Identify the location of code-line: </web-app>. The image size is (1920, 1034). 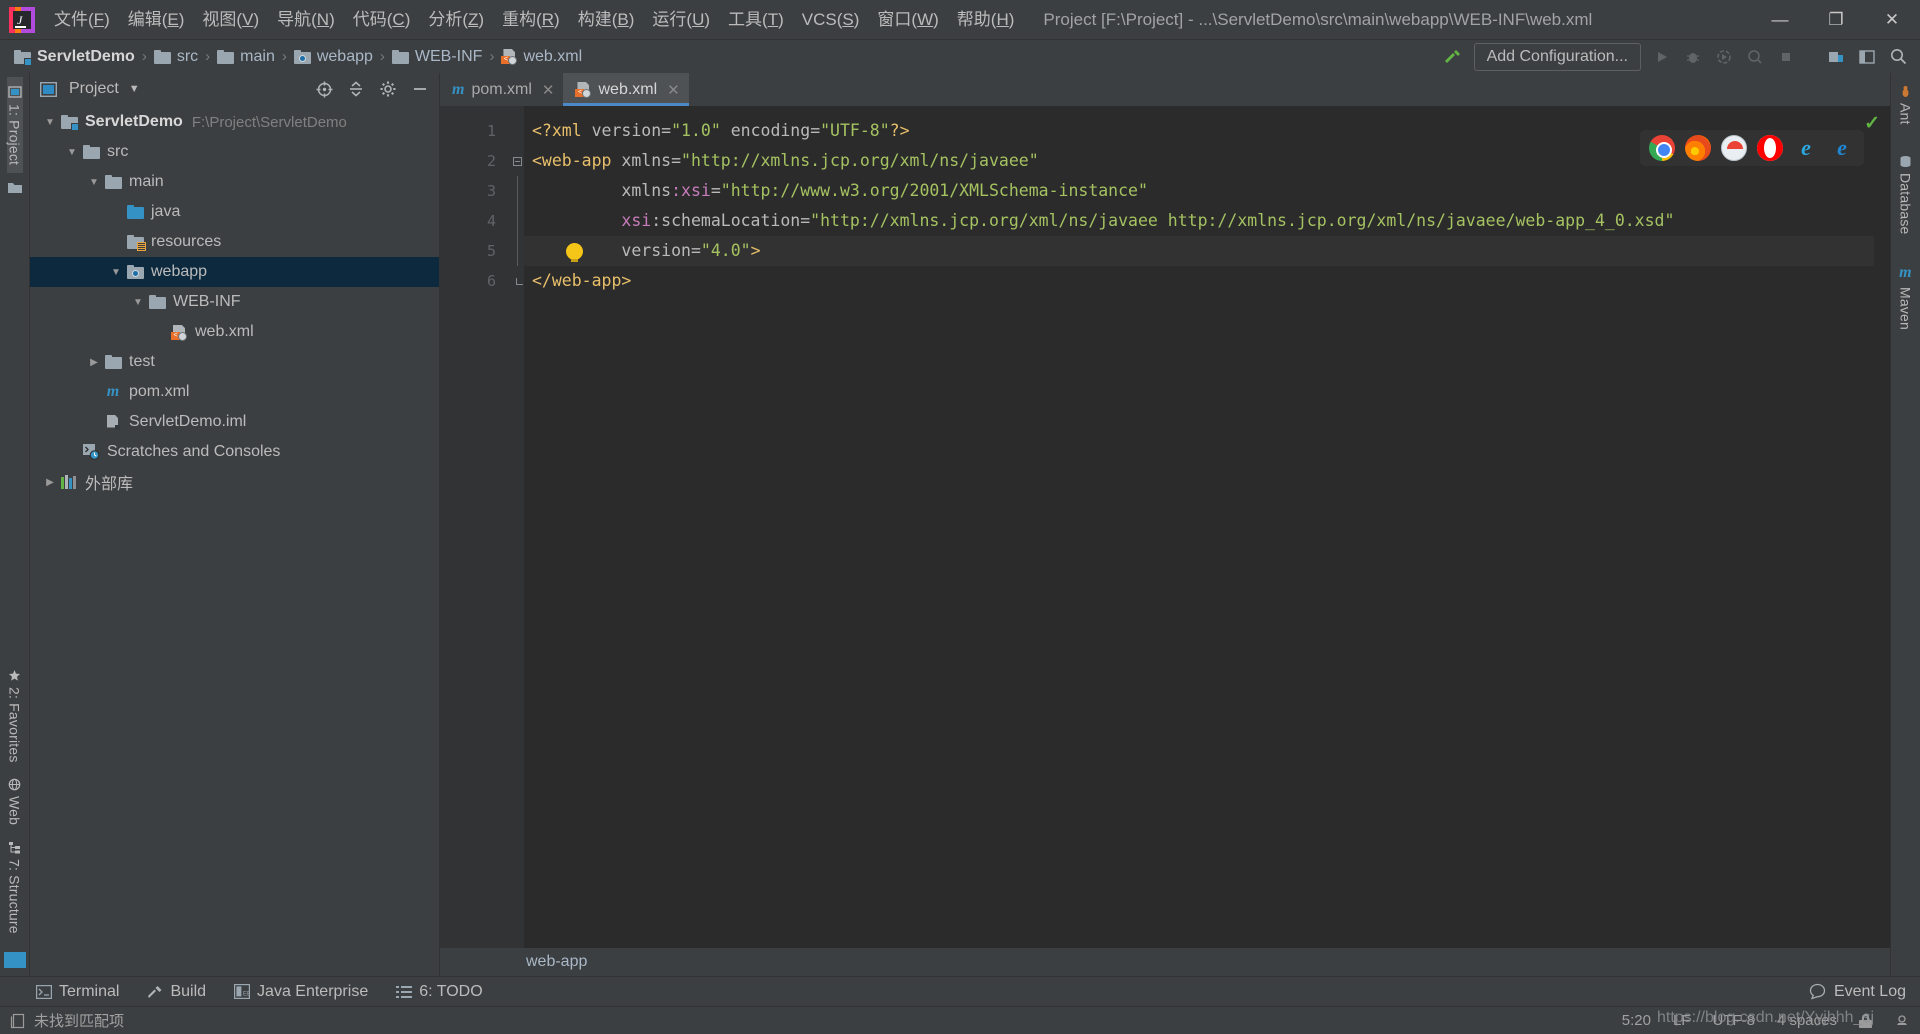
(1199, 281).